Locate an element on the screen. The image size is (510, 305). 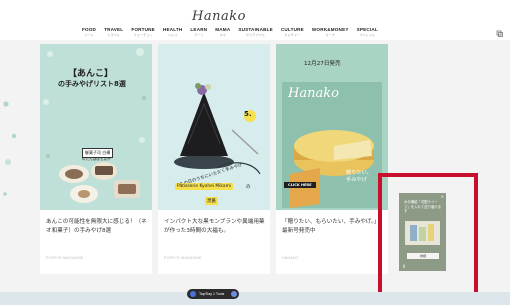
anko-heading: 【あんこ】 is located at coordinates (91, 74).